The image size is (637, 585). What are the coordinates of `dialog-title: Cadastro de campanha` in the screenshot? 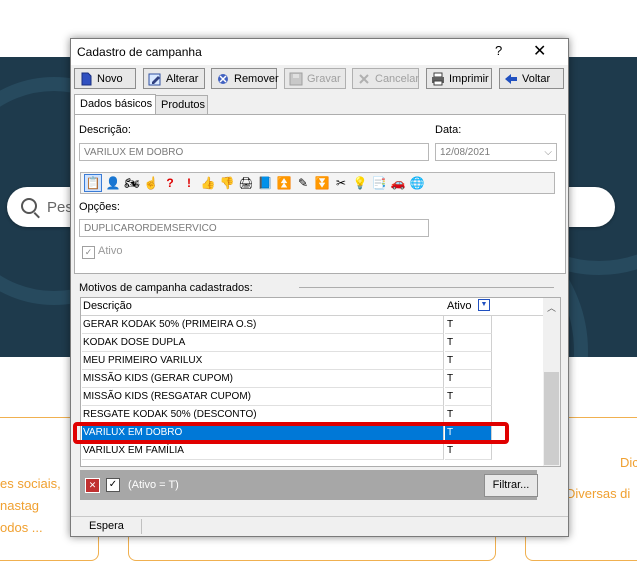 It's located at (139, 52).